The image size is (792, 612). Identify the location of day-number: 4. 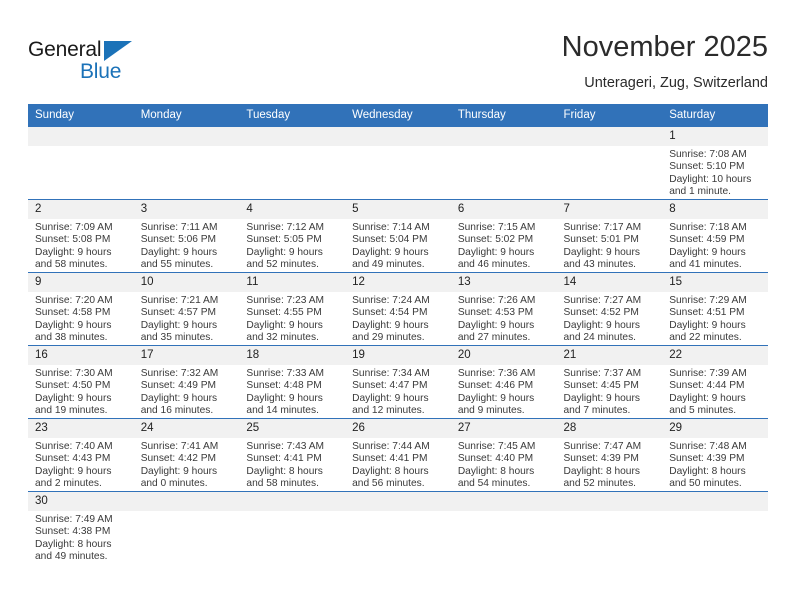
(292, 209).